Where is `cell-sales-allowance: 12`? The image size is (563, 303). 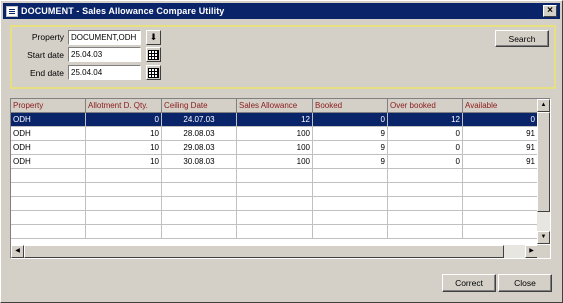 cell-sales-allowance: 12 is located at coordinates (275, 120).